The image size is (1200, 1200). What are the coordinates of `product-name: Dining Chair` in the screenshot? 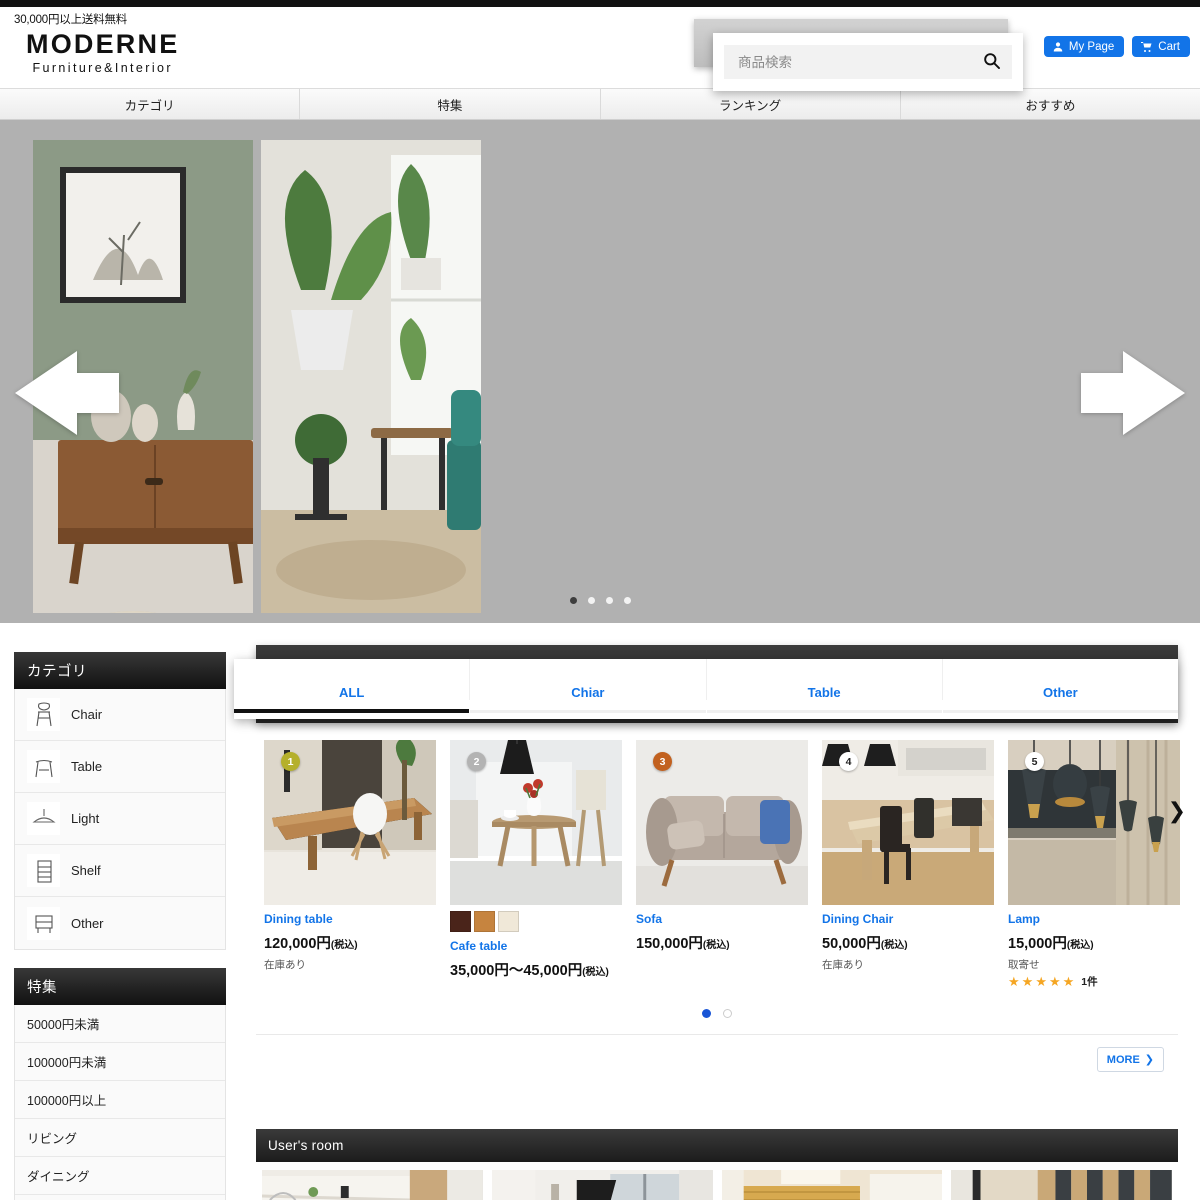 It's located at (908, 919).